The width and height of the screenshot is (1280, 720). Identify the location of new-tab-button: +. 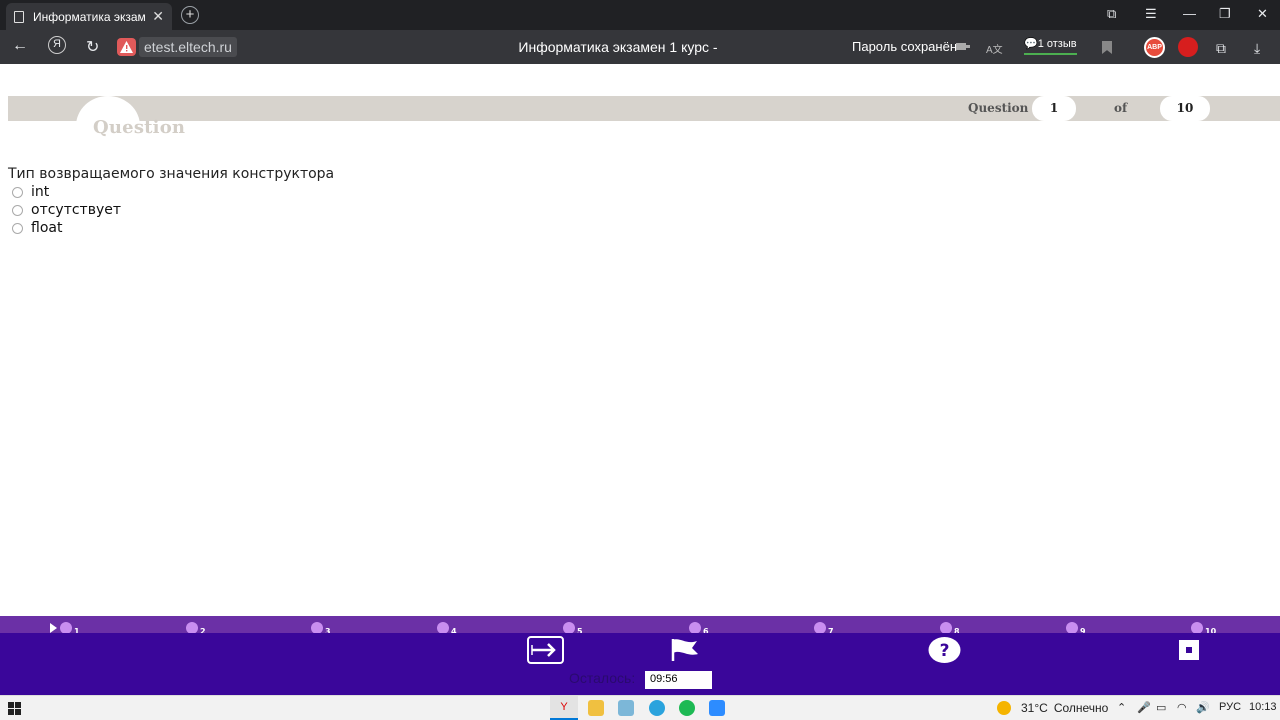
(190, 15).